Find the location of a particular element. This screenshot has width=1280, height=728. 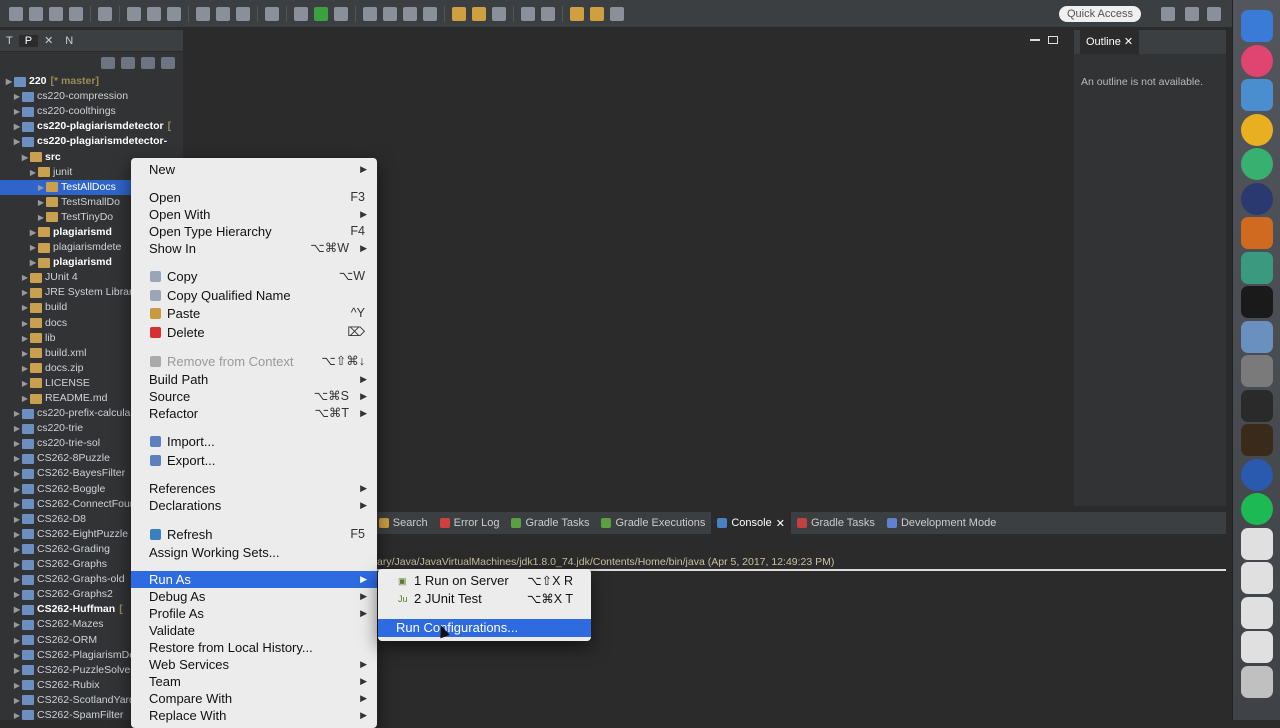

tab-console: Console ✕ is located at coordinates (751, 523).